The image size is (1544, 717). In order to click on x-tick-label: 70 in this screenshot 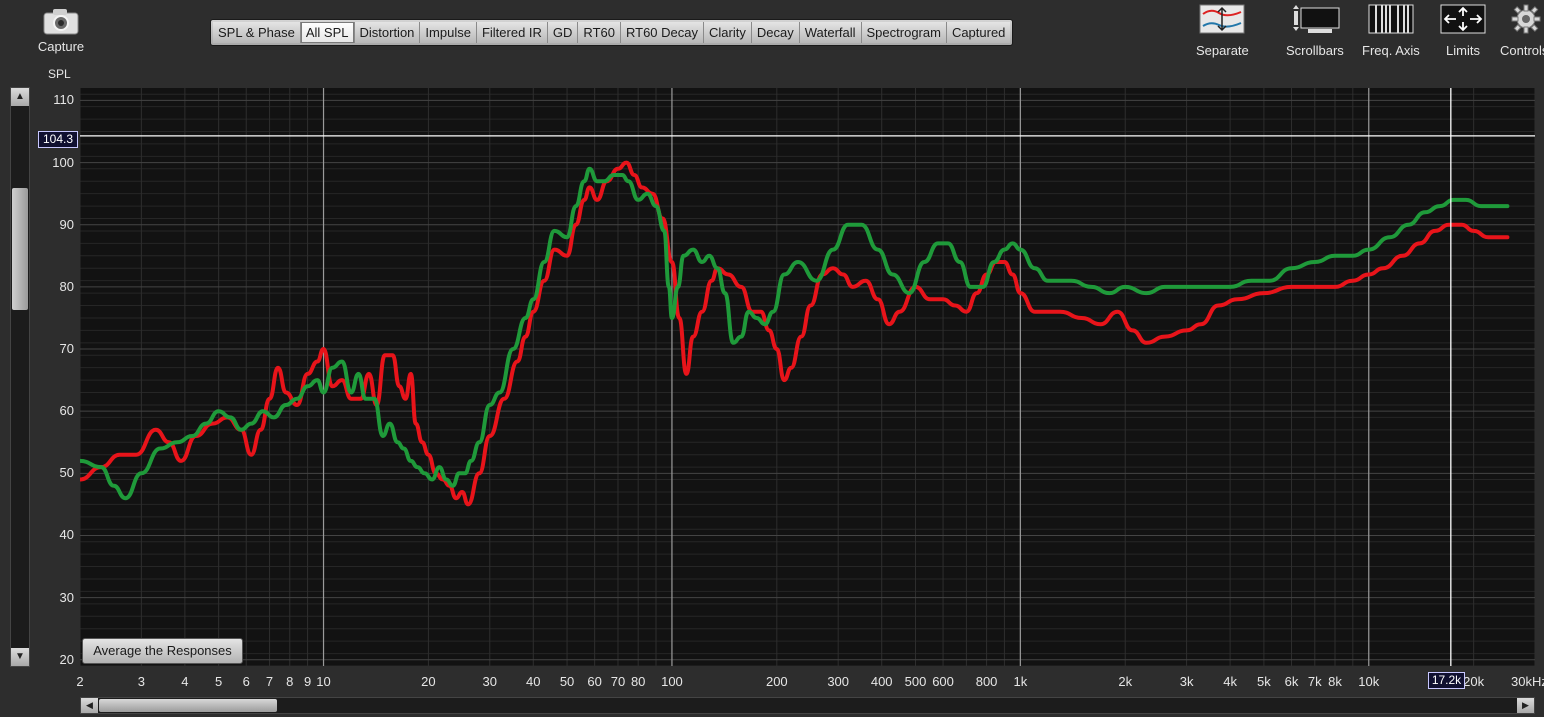, I will do `click(618, 681)`.